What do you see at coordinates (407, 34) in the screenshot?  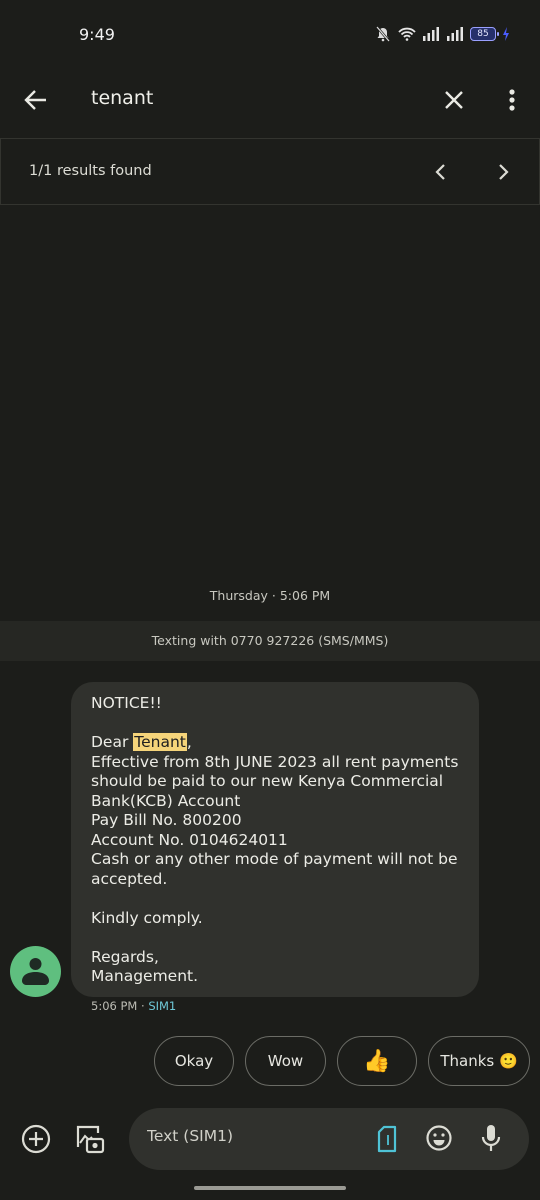 I see `wifi-icon` at bounding box center [407, 34].